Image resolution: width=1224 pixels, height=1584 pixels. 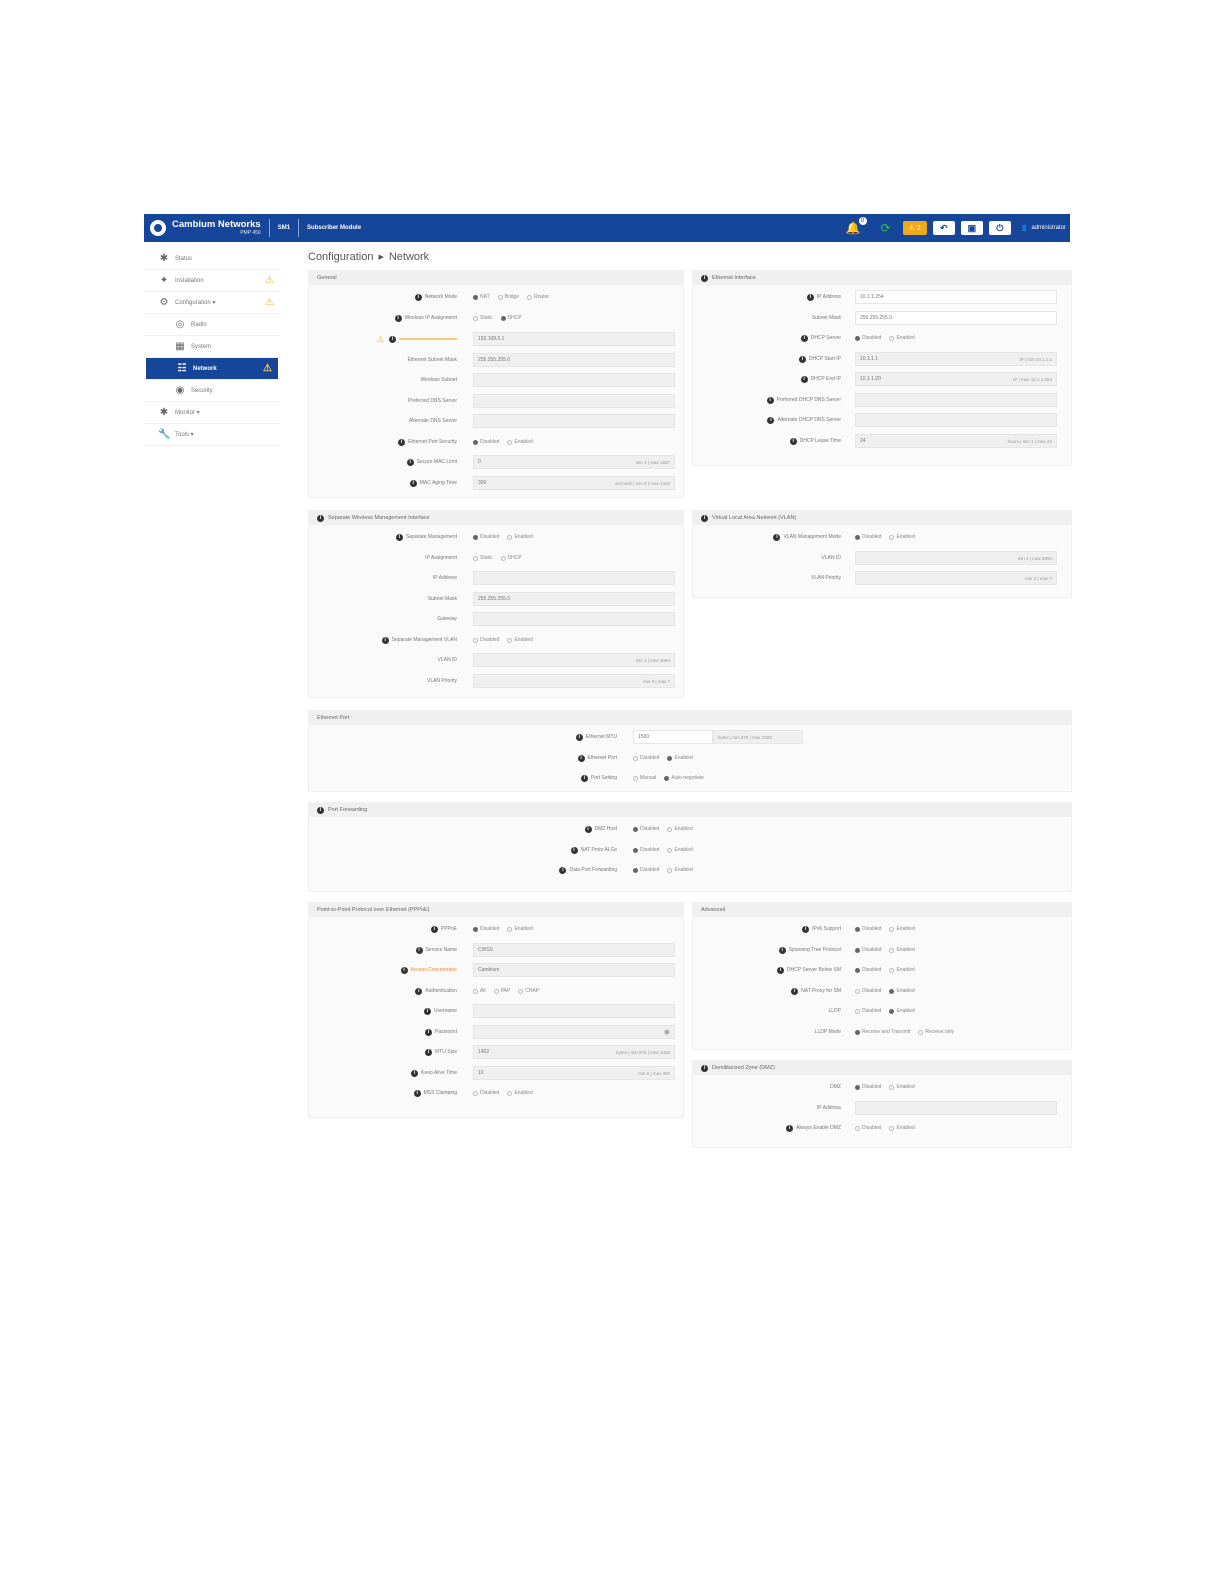 I want to click on eth-port-security-radios: Disabled Enabled, so click(x=503, y=442).